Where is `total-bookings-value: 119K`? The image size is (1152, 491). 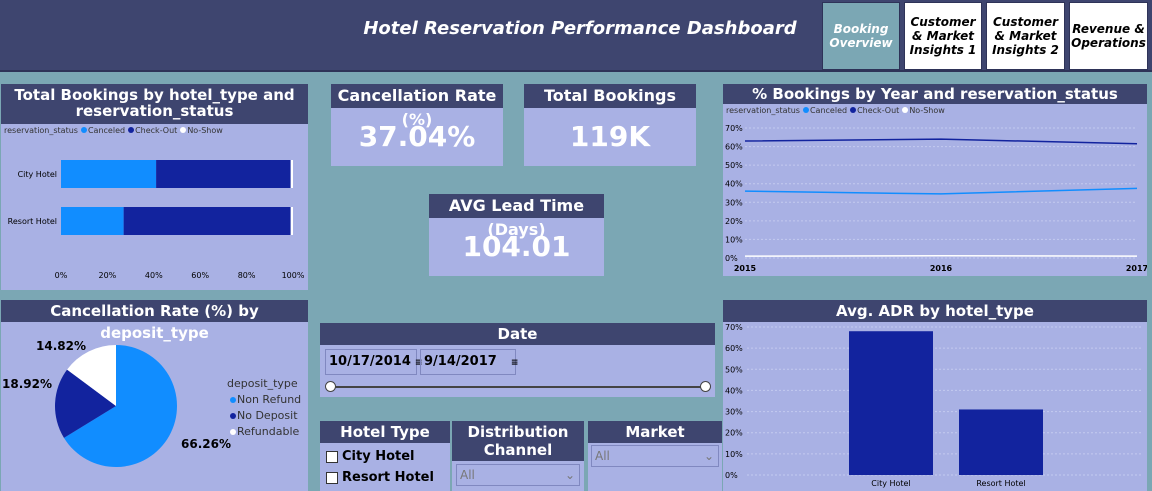
total-bookings-value: 119K is located at coordinates (610, 136).